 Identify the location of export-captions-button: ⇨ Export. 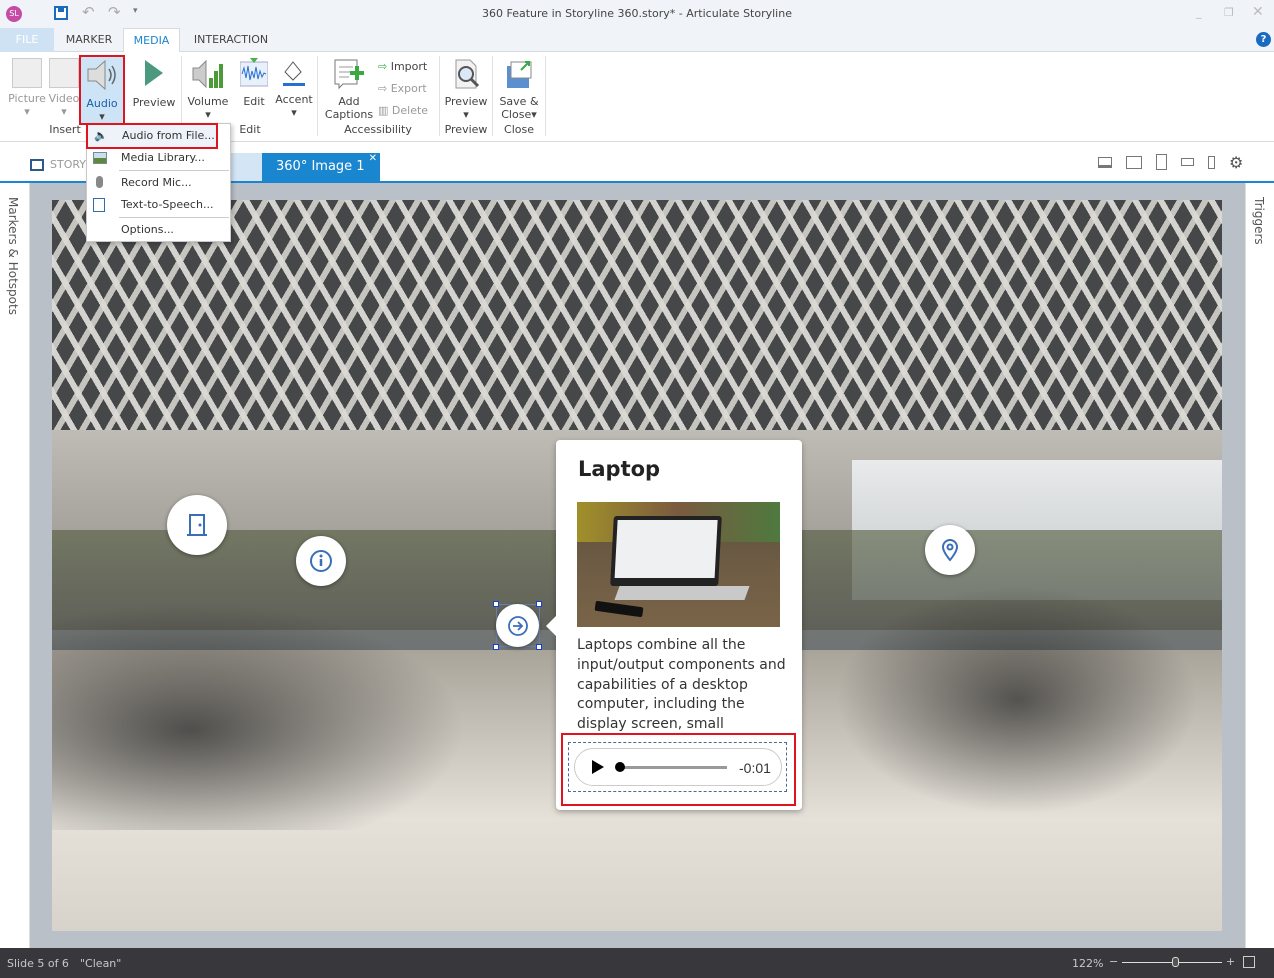
(402, 88).